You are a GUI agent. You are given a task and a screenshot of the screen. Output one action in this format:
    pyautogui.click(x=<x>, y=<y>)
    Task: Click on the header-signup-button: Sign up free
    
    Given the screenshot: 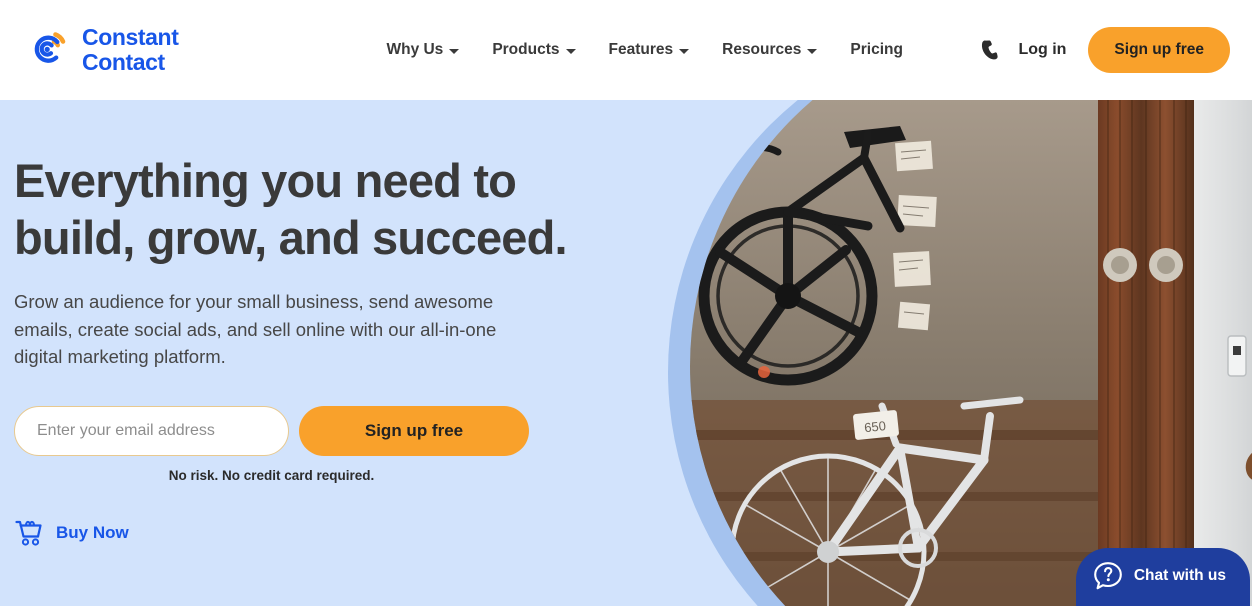 What is the action you would take?
    pyautogui.click(x=1159, y=50)
    